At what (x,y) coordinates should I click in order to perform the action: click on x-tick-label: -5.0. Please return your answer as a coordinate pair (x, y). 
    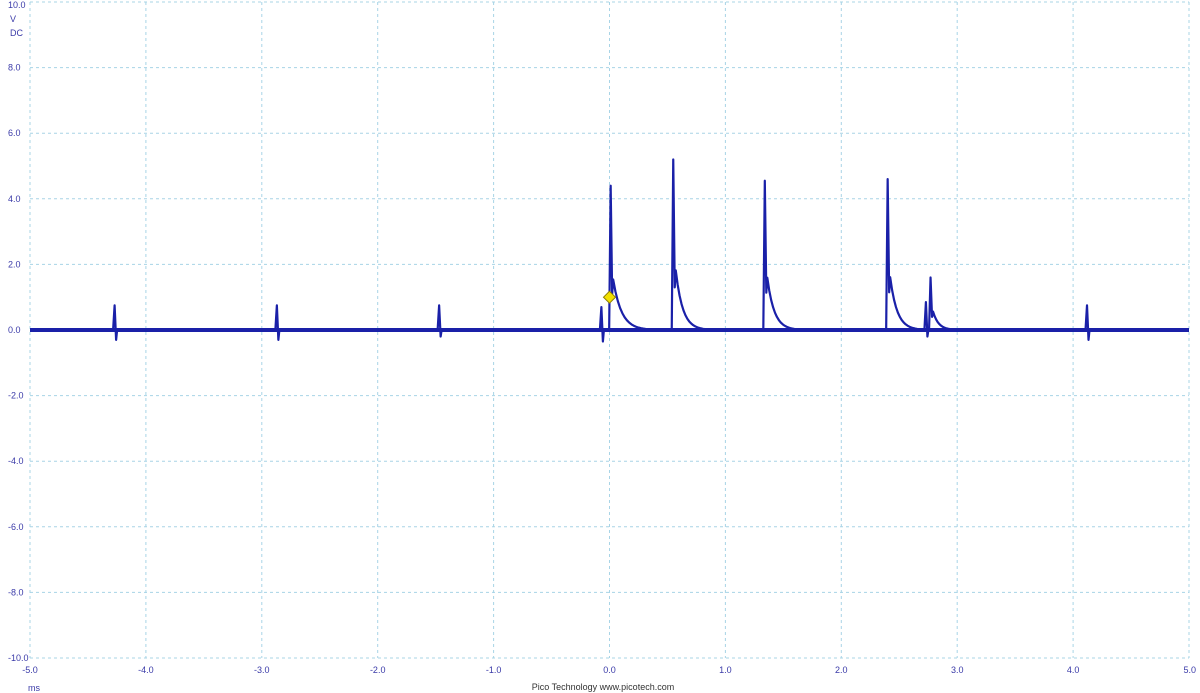
    Looking at the image, I should click on (30, 670).